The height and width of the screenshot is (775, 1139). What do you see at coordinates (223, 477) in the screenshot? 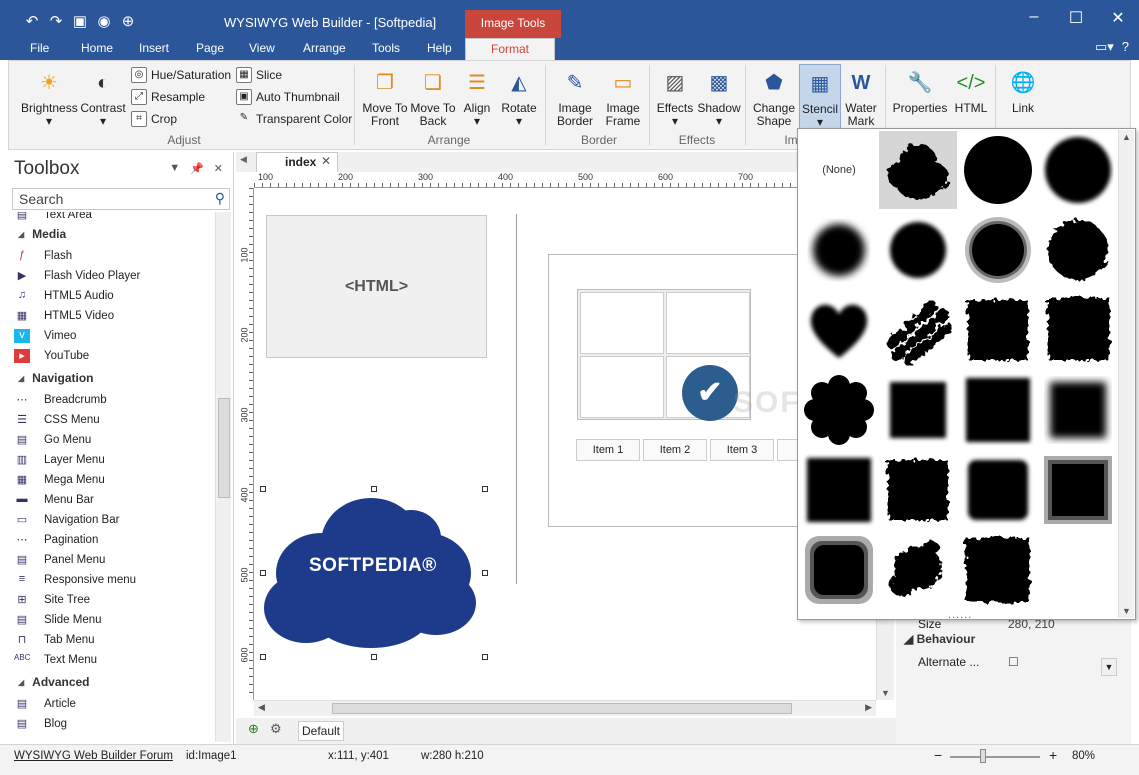
I see `toolbox-scrollbar` at bounding box center [223, 477].